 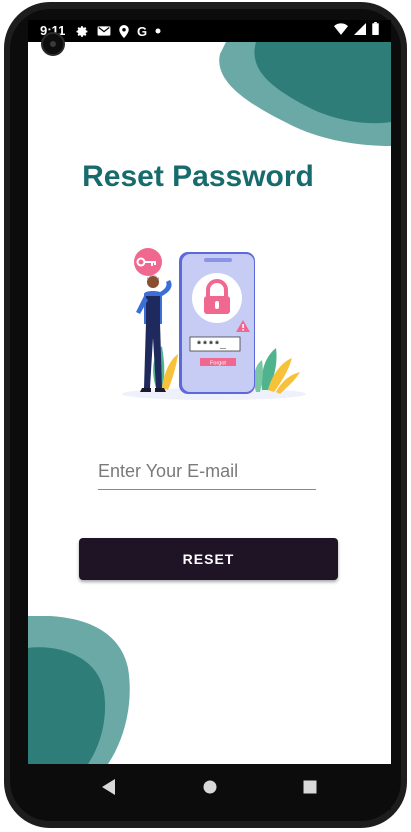 What do you see at coordinates (118, 31) in the screenshot?
I see `notification-icons: G` at bounding box center [118, 31].